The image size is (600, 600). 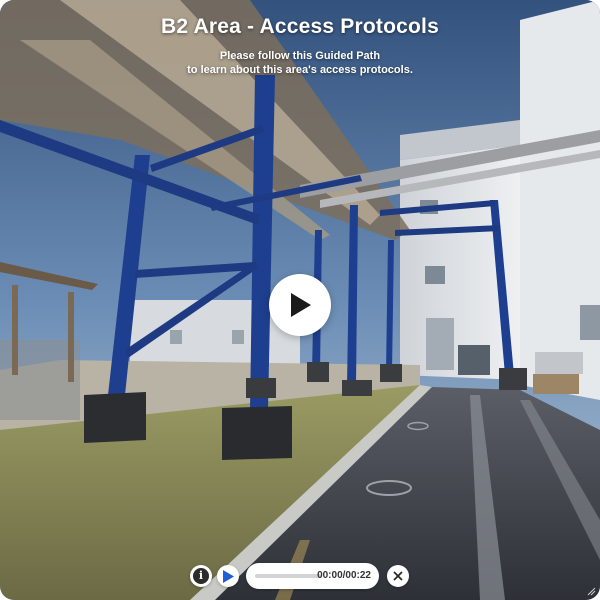 I want to click on time-display: 00:00/00:22, so click(x=344, y=575).